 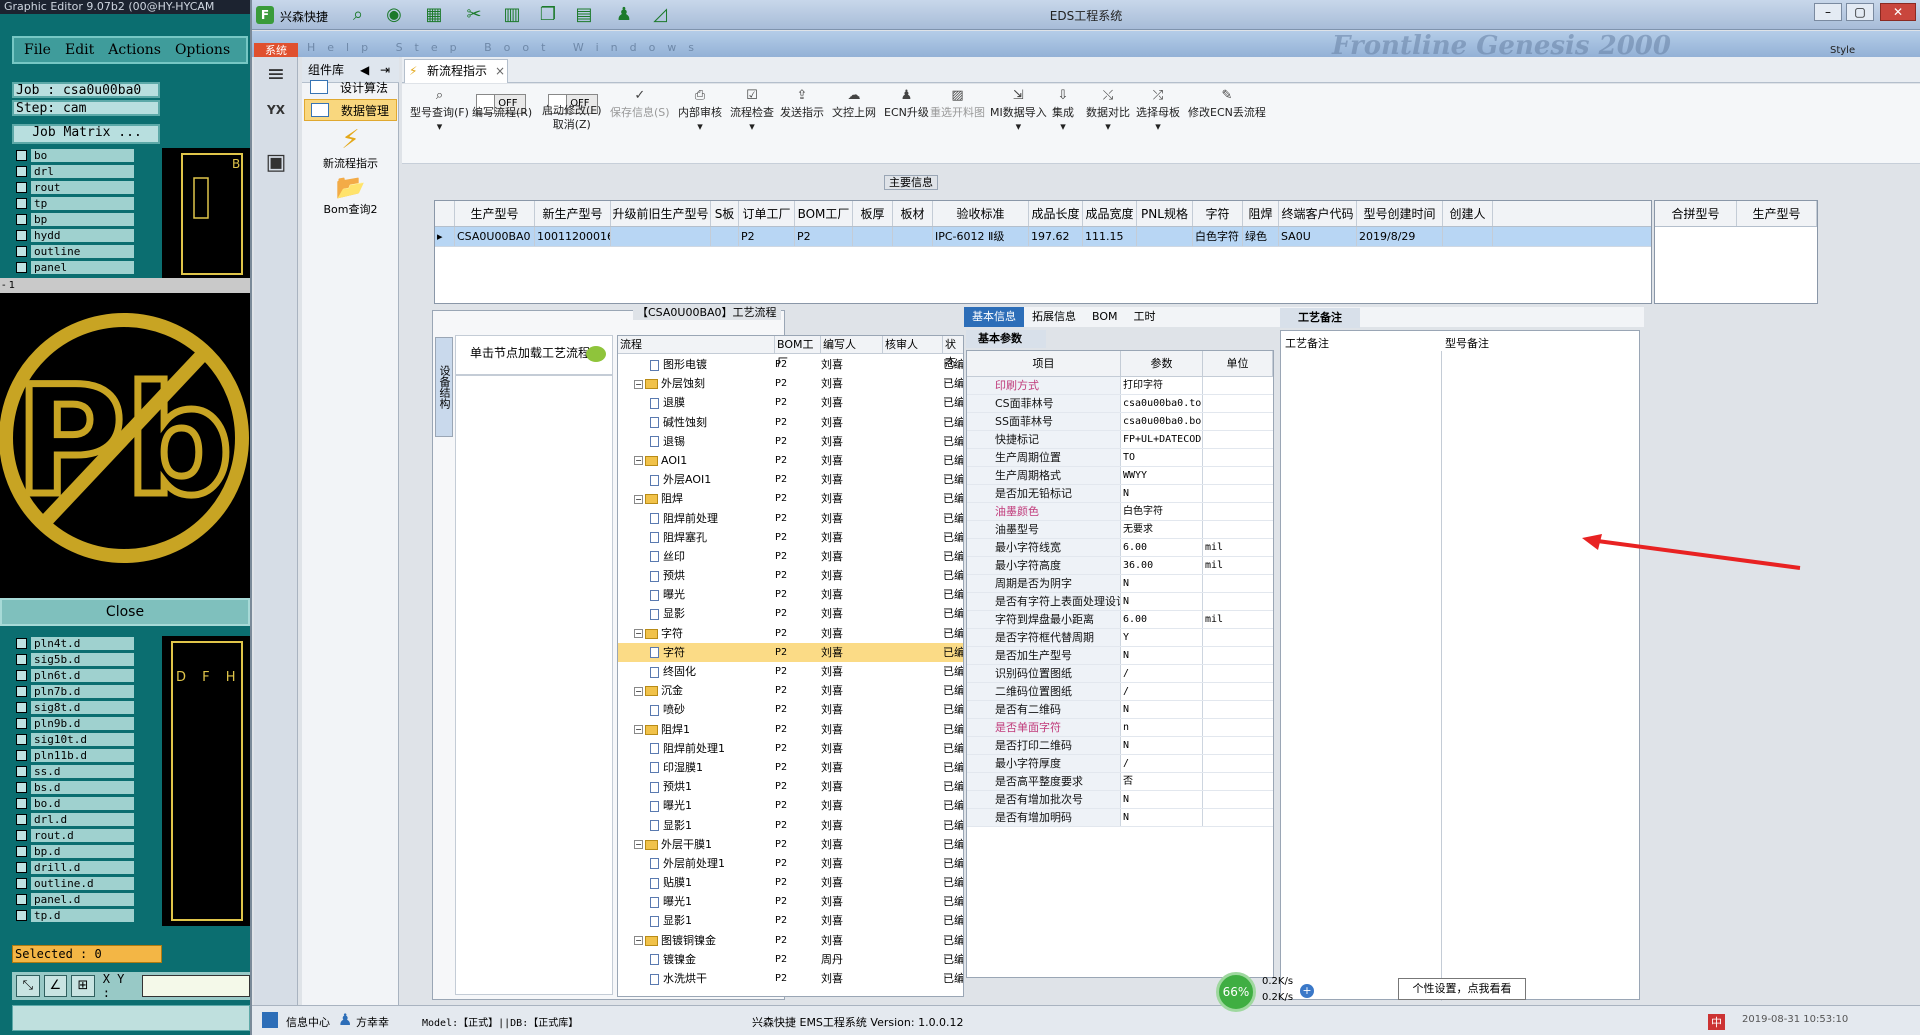 I want to click on tree-row: 预烘1 P2 刘喜 已编号, so click(x=790, y=786).